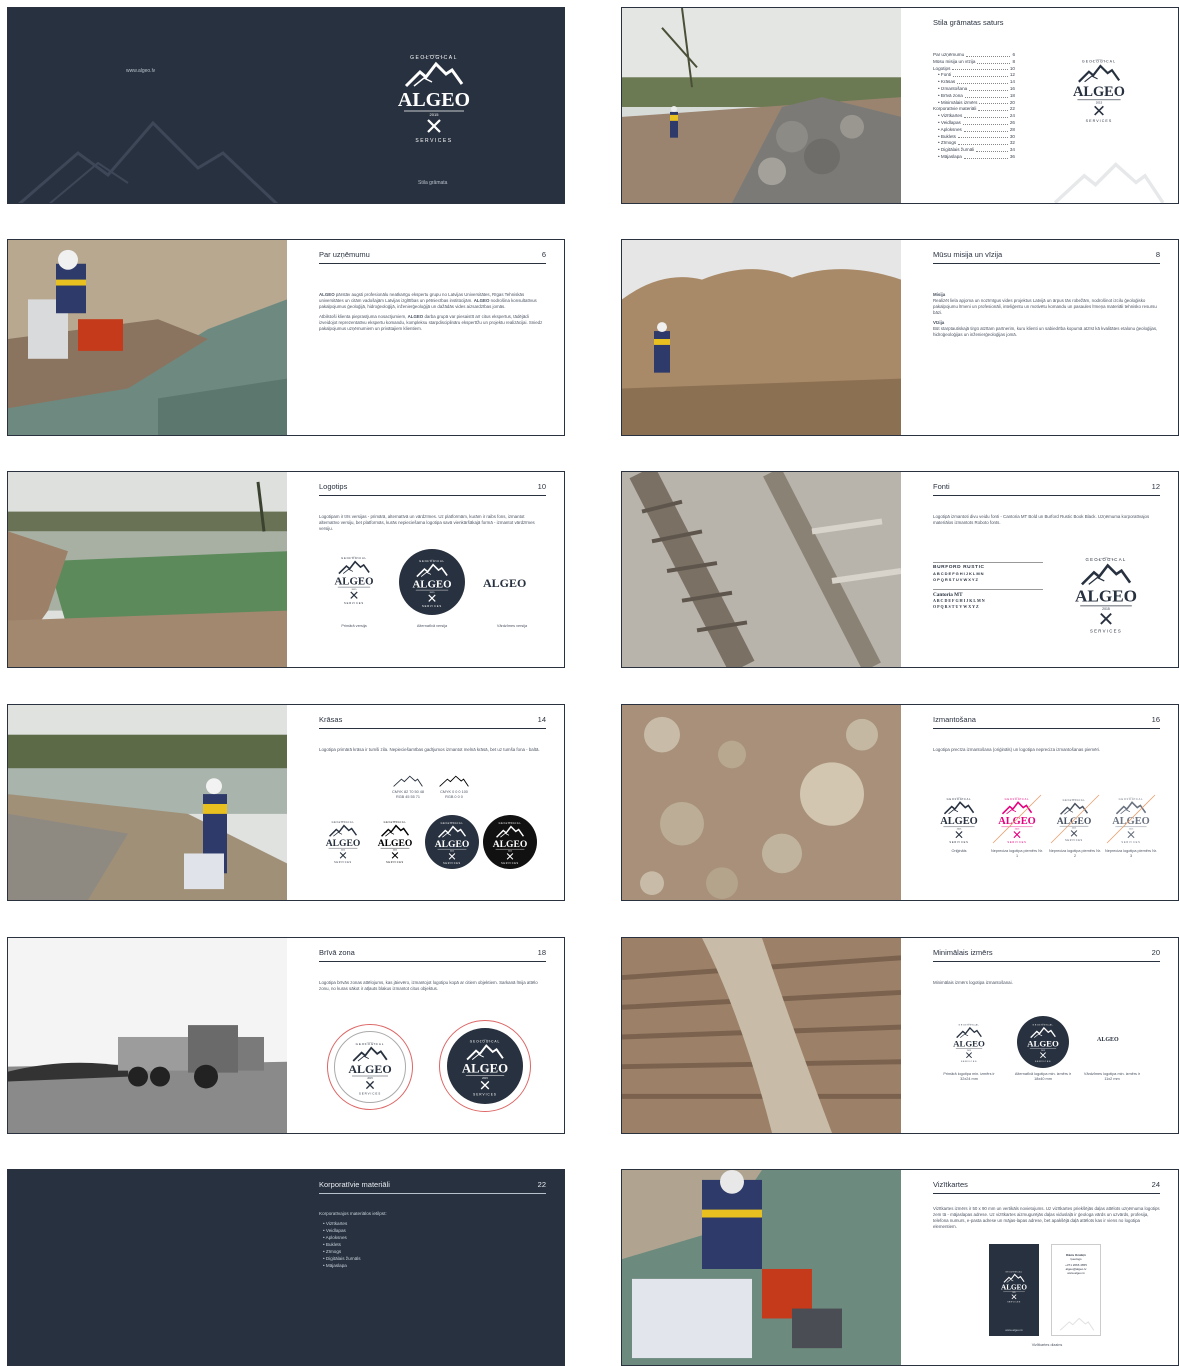 This screenshot has width=1179, height=1366. I want to click on cover-logo, so click(434, 96).